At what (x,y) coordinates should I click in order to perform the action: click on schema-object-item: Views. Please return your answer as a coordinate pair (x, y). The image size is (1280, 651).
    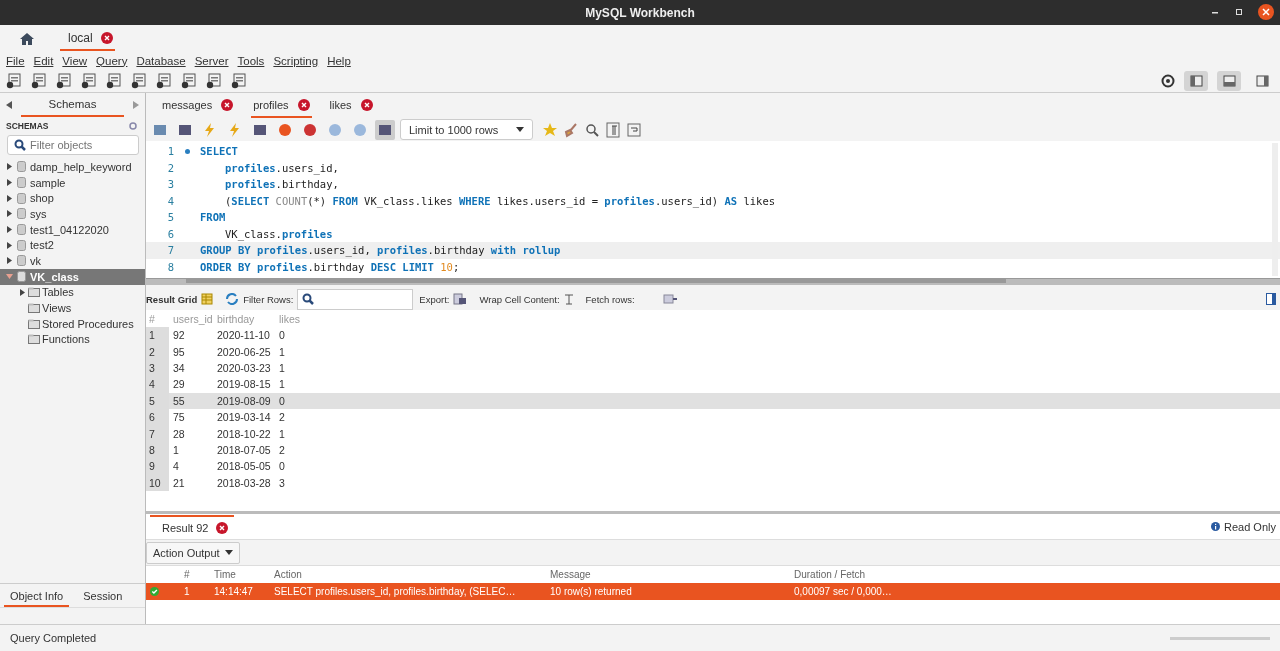
    Looking at the image, I should click on (72, 308).